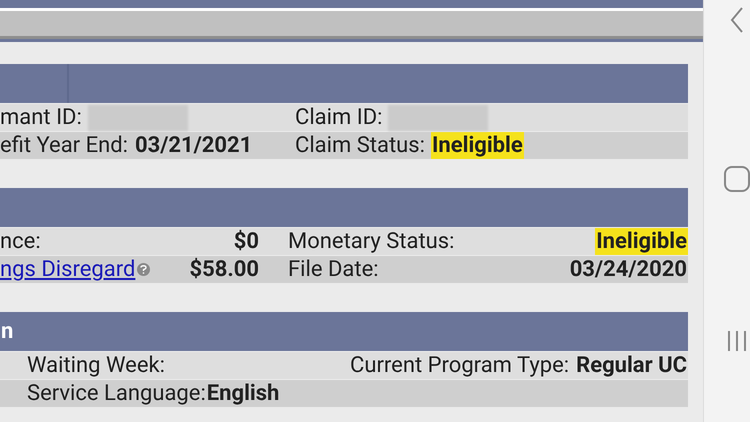 The height and width of the screenshot is (422, 750). I want to click on field-value: $0, so click(246, 241).